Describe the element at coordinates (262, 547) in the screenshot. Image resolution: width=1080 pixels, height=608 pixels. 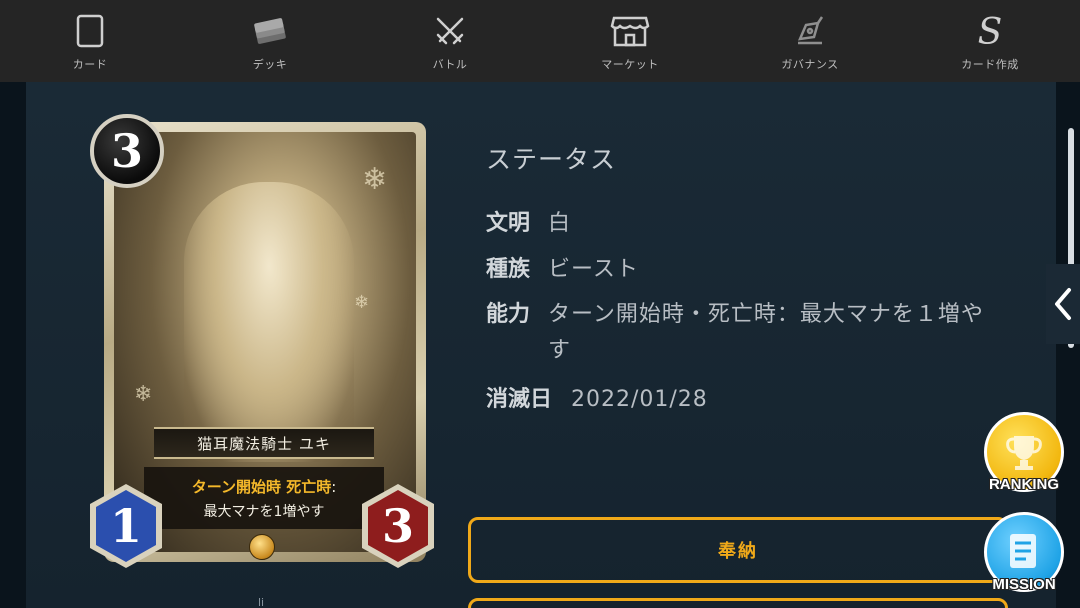
I see `civilization-emblem-icon` at that location.